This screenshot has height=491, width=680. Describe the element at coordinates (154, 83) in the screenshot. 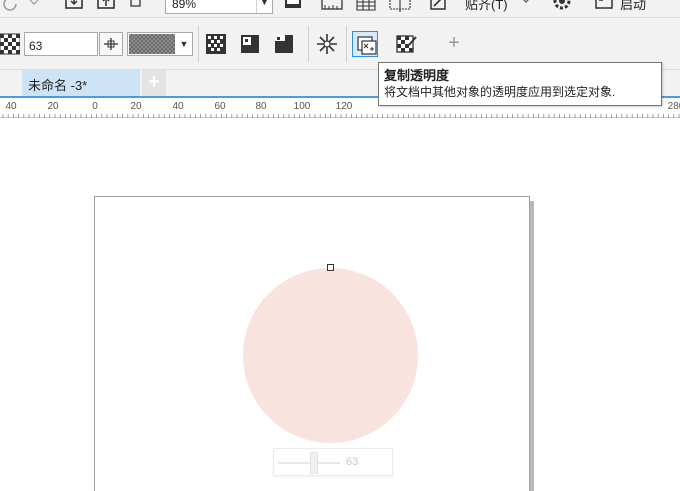

I see `new-tab-button: +` at that location.